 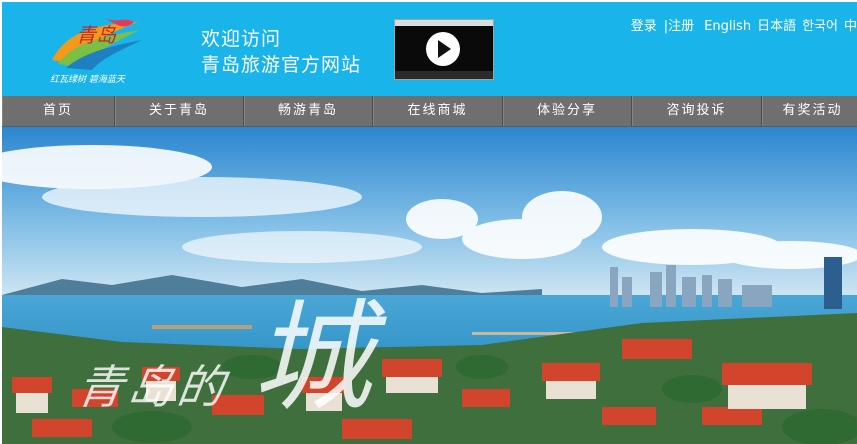 I want to click on nav-item-shop: 在线商城, so click(x=438, y=111).